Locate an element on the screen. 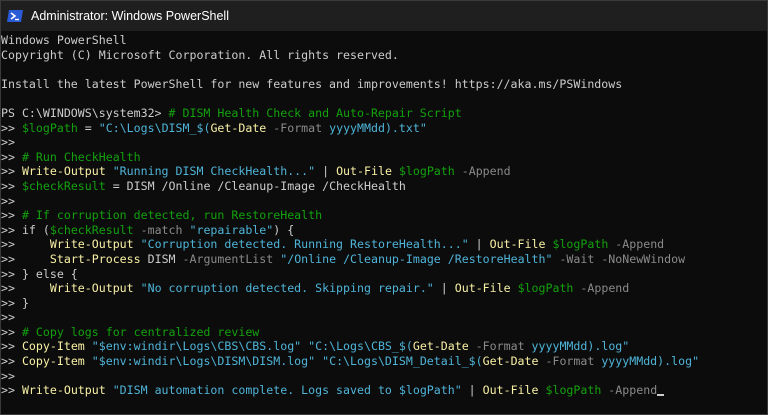 The width and height of the screenshot is (768, 415). console-token: "$env:windir\Logs\DISM\DISM.log" is located at coordinates (200, 361).